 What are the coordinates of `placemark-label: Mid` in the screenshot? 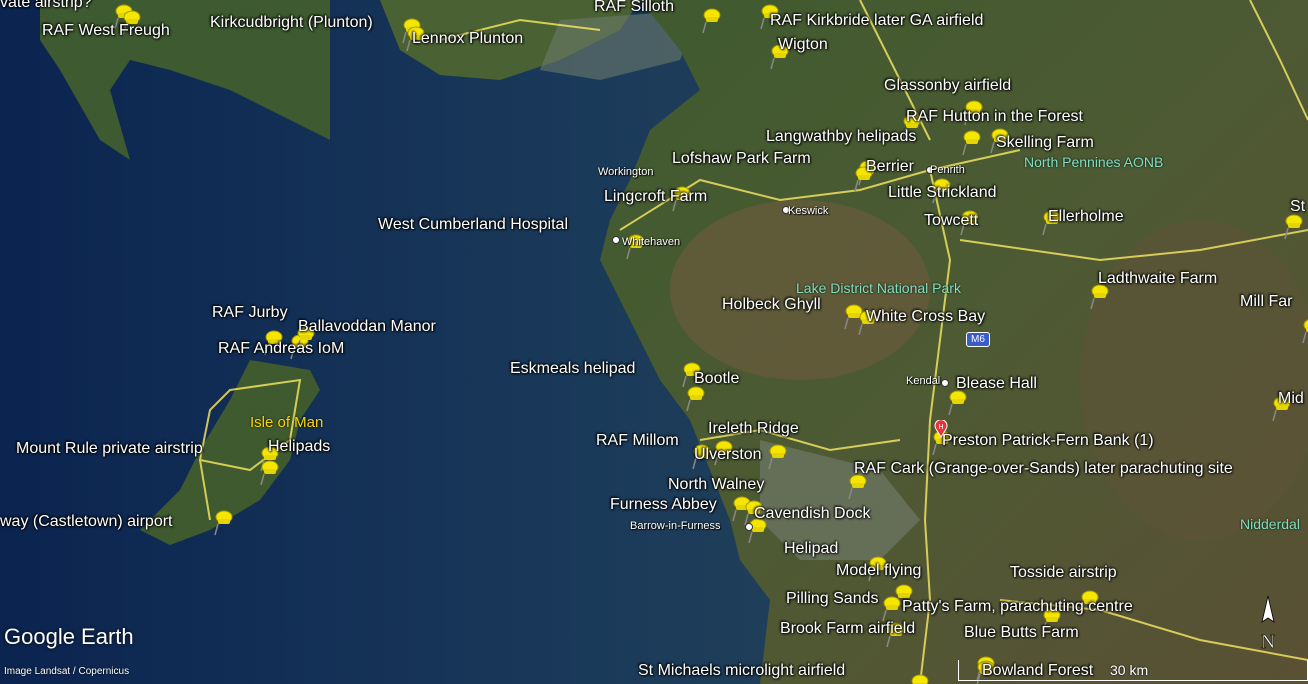 It's located at (1291, 399).